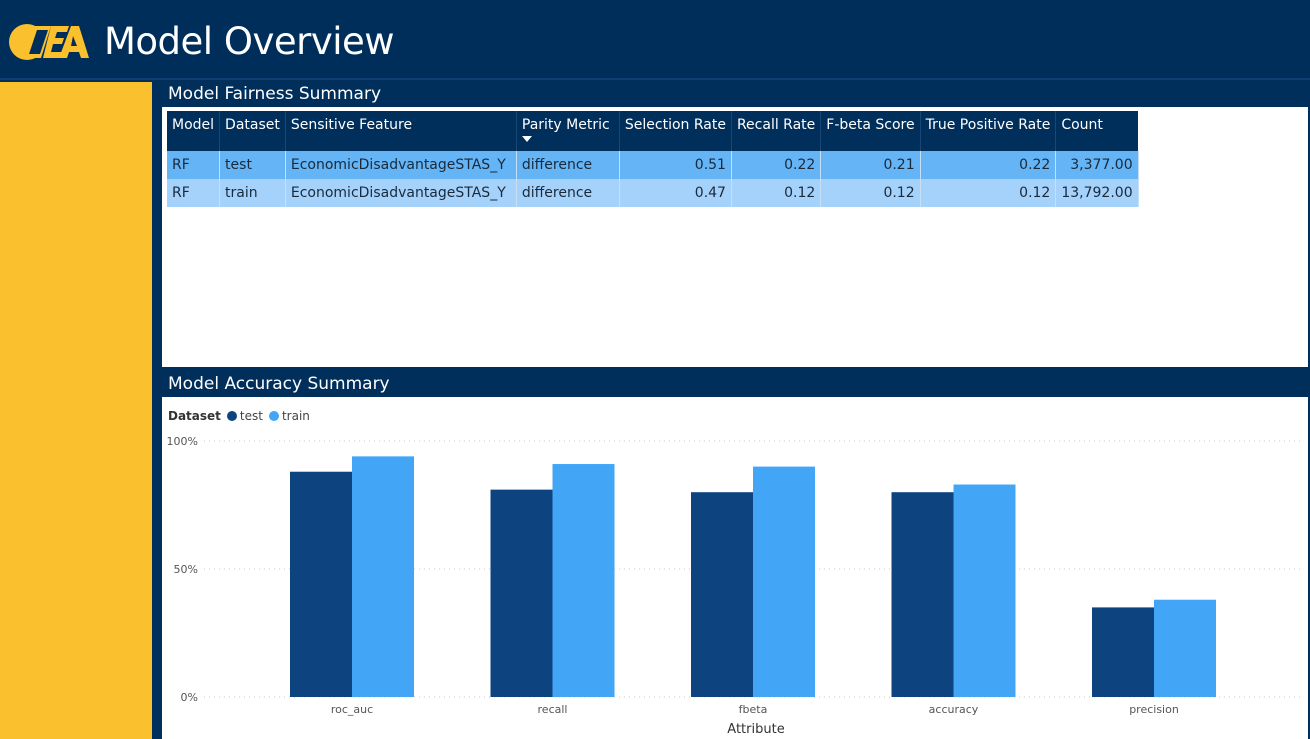 The height and width of the screenshot is (739, 1310). What do you see at coordinates (182, 441) in the screenshot?
I see `y-tick-label: 100%` at bounding box center [182, 441].